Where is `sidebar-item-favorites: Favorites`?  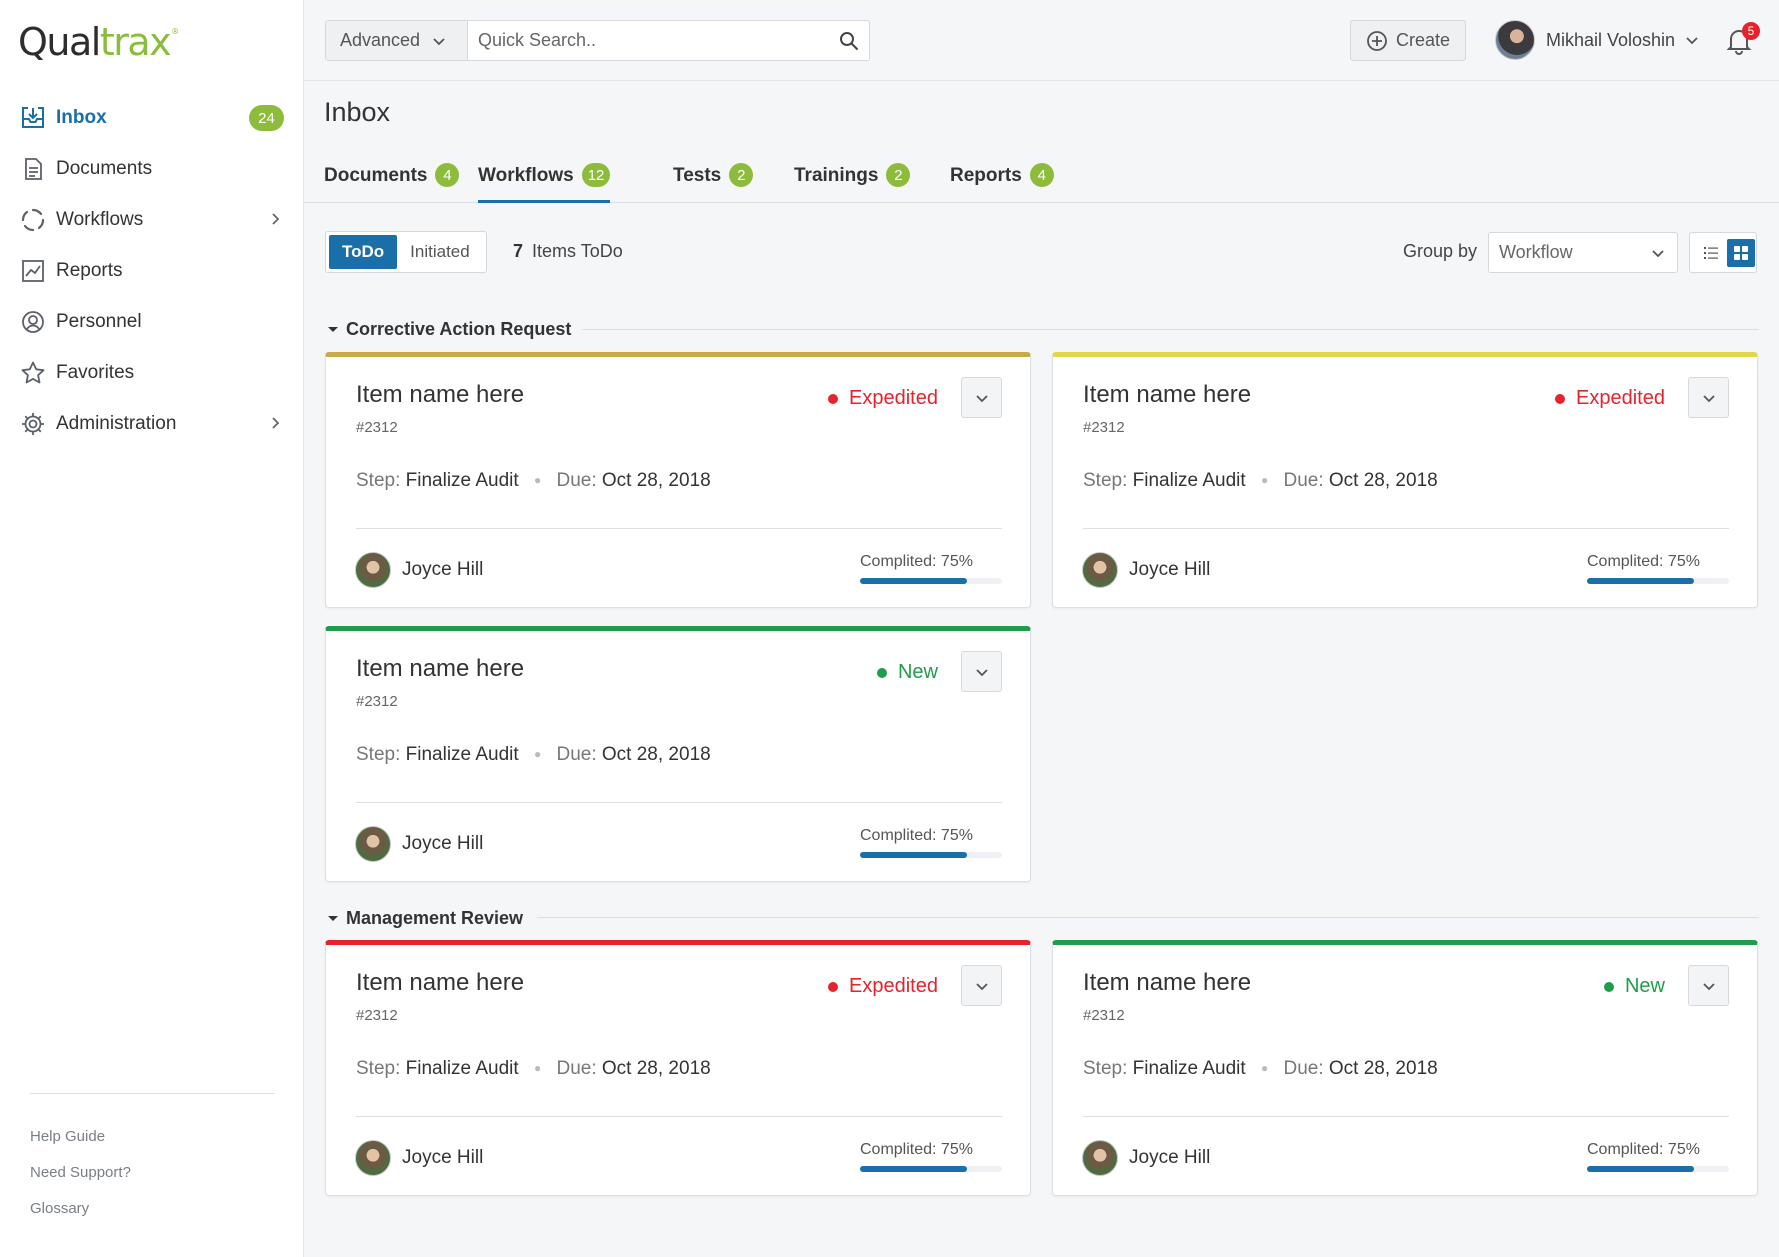
sidebar-item-favorites: Favorites is located at coordinates (152, 372).